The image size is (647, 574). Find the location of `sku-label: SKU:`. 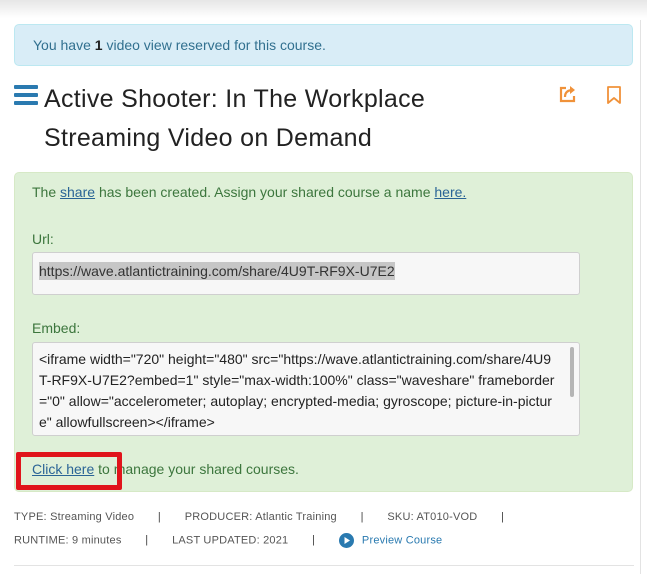

sku-label: SKU: is located at coordinates (400, 517).